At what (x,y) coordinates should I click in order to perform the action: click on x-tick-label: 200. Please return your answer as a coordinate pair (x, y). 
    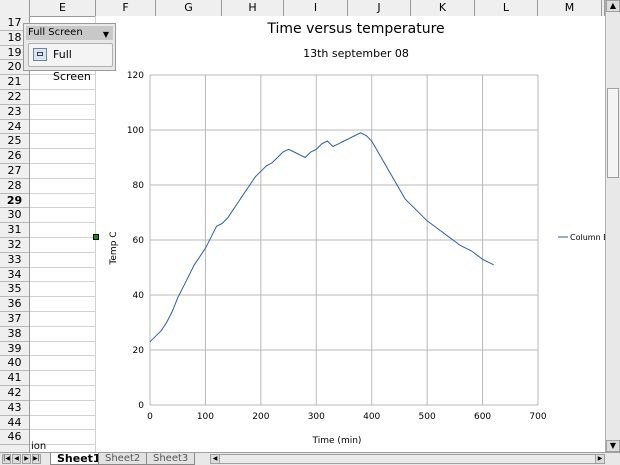
    Looking at the image, I should click on (260, 417).